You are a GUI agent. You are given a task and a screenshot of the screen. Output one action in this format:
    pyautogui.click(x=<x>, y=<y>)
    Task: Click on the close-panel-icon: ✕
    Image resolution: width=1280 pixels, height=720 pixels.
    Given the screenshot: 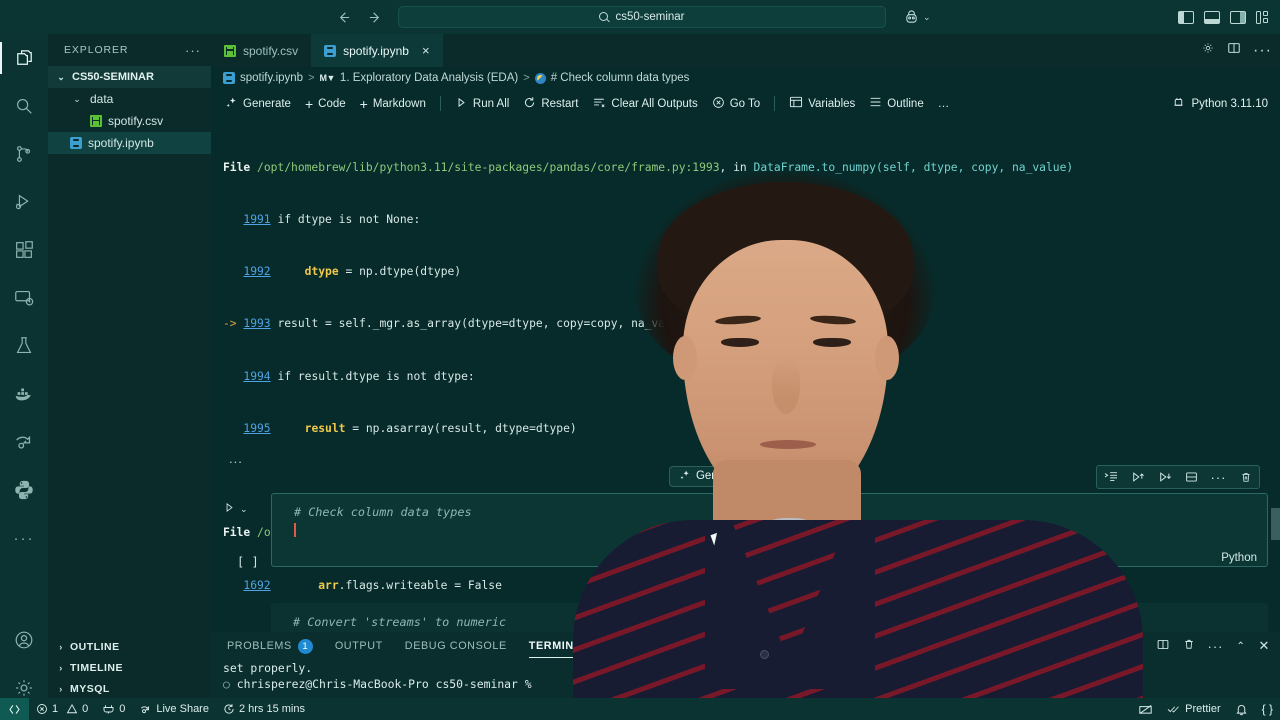 What is the action you would take?
    pyautogui.click(x=1265, y=646)
    